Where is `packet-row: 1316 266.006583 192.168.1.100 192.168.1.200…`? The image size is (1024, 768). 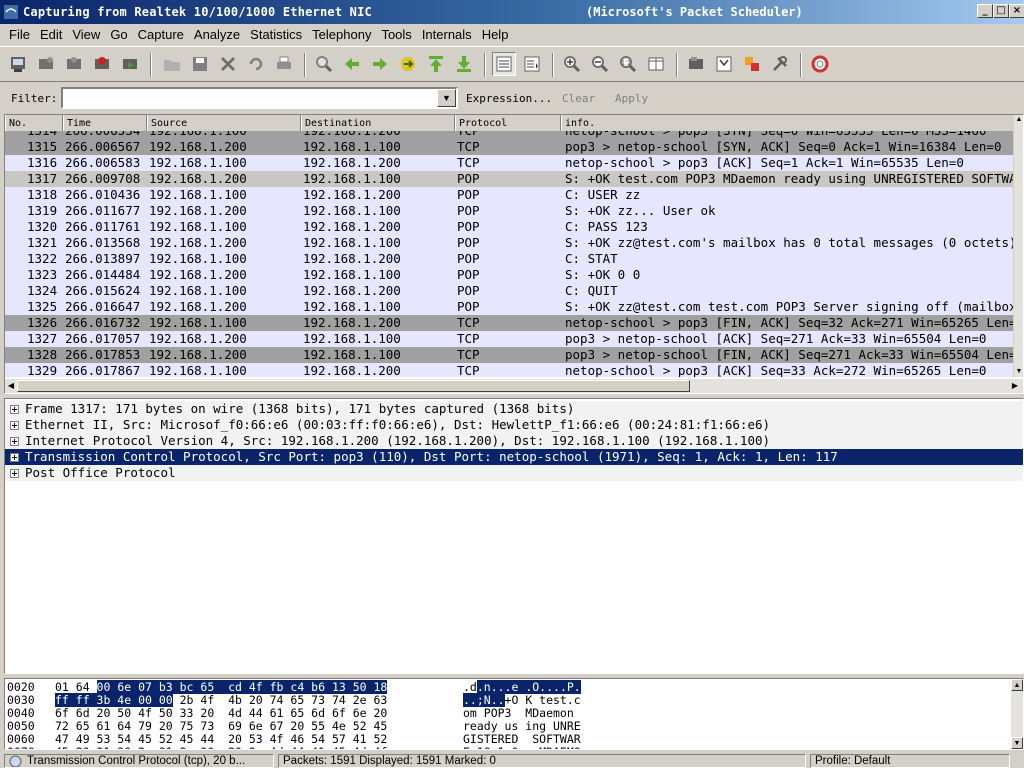
packet-row: 1316 266.006583 192.168.1.100 192.168.1.200… is located at coordinates (509, 163).